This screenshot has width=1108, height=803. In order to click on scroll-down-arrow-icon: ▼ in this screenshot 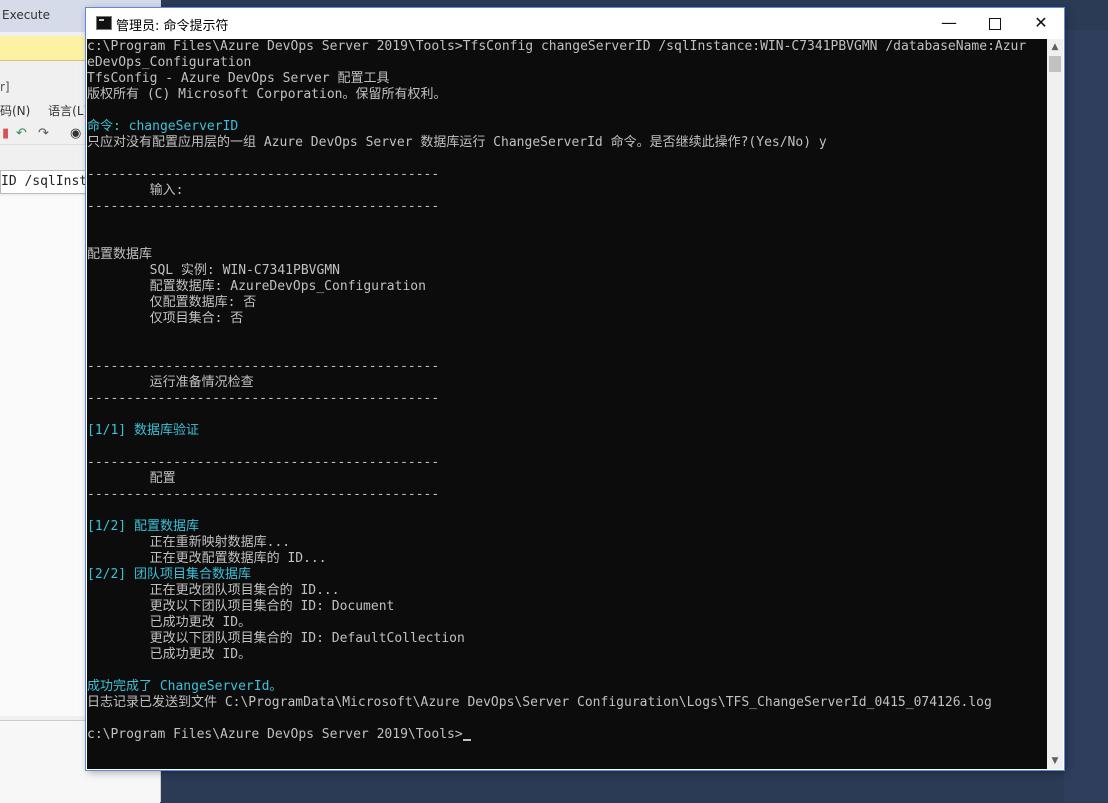, I will do `click(1055, 761)`.